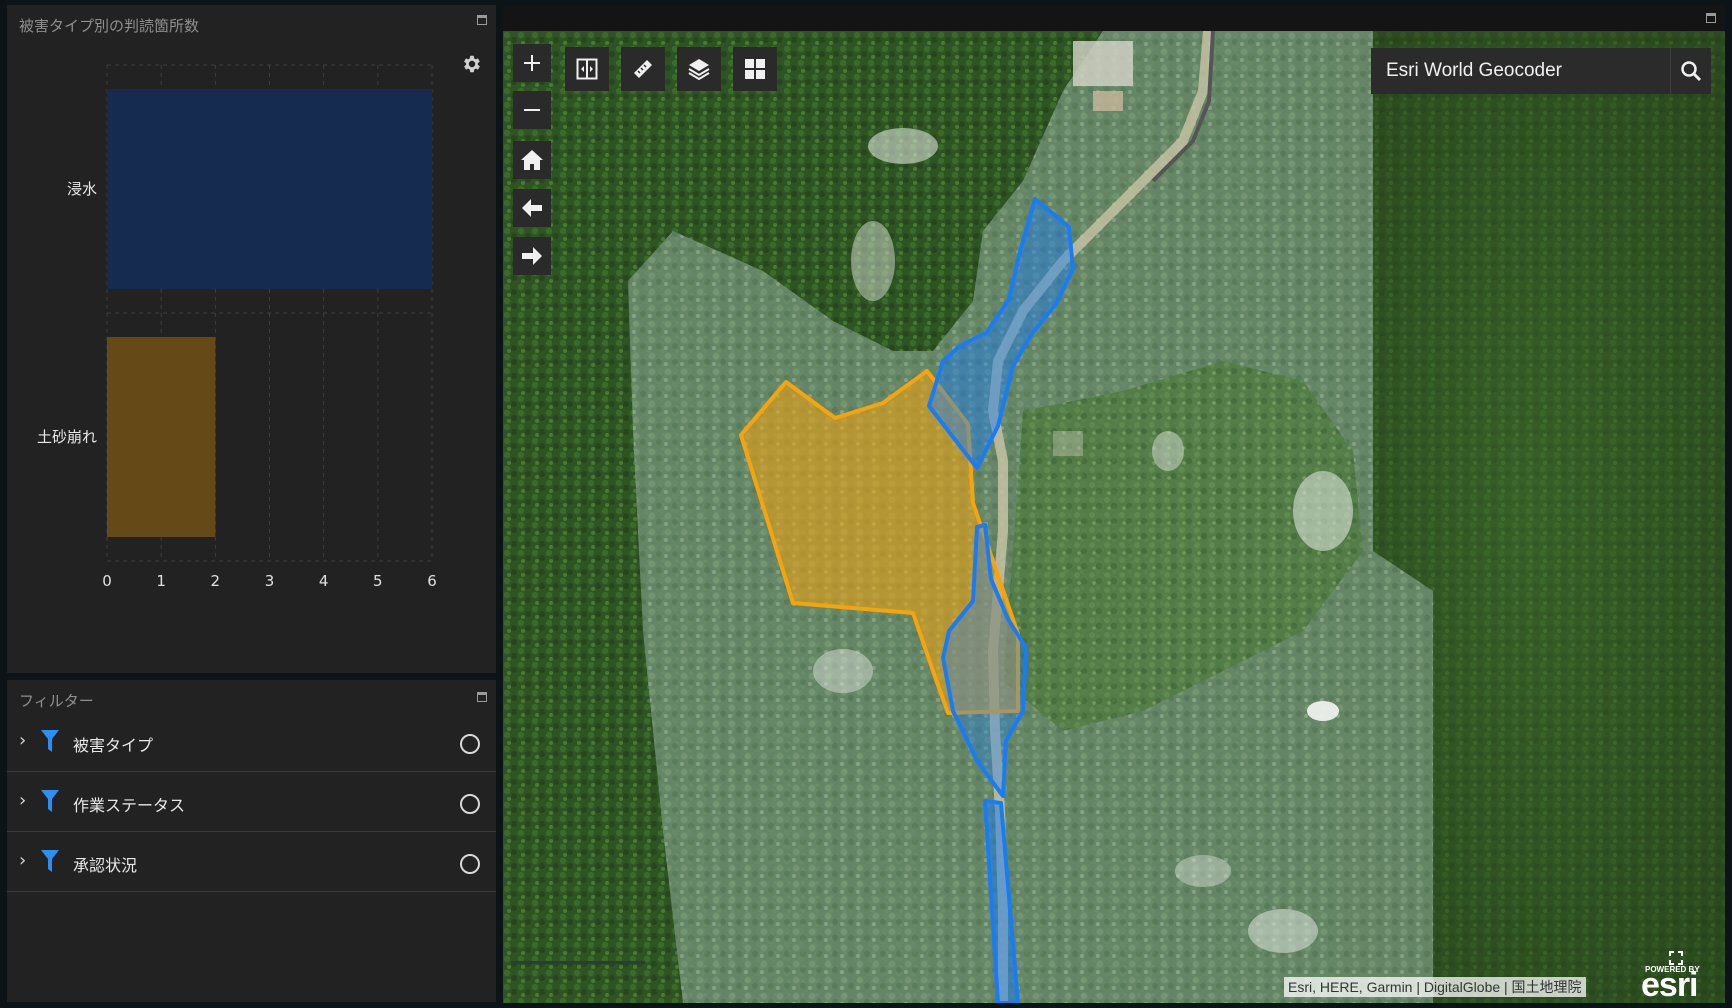 The height and width of the screenshot is (1008, 1732). What do you see at coordinates (1520, 71) in the screenshot?
I see `search-input` at bounding box center [1520, 71].